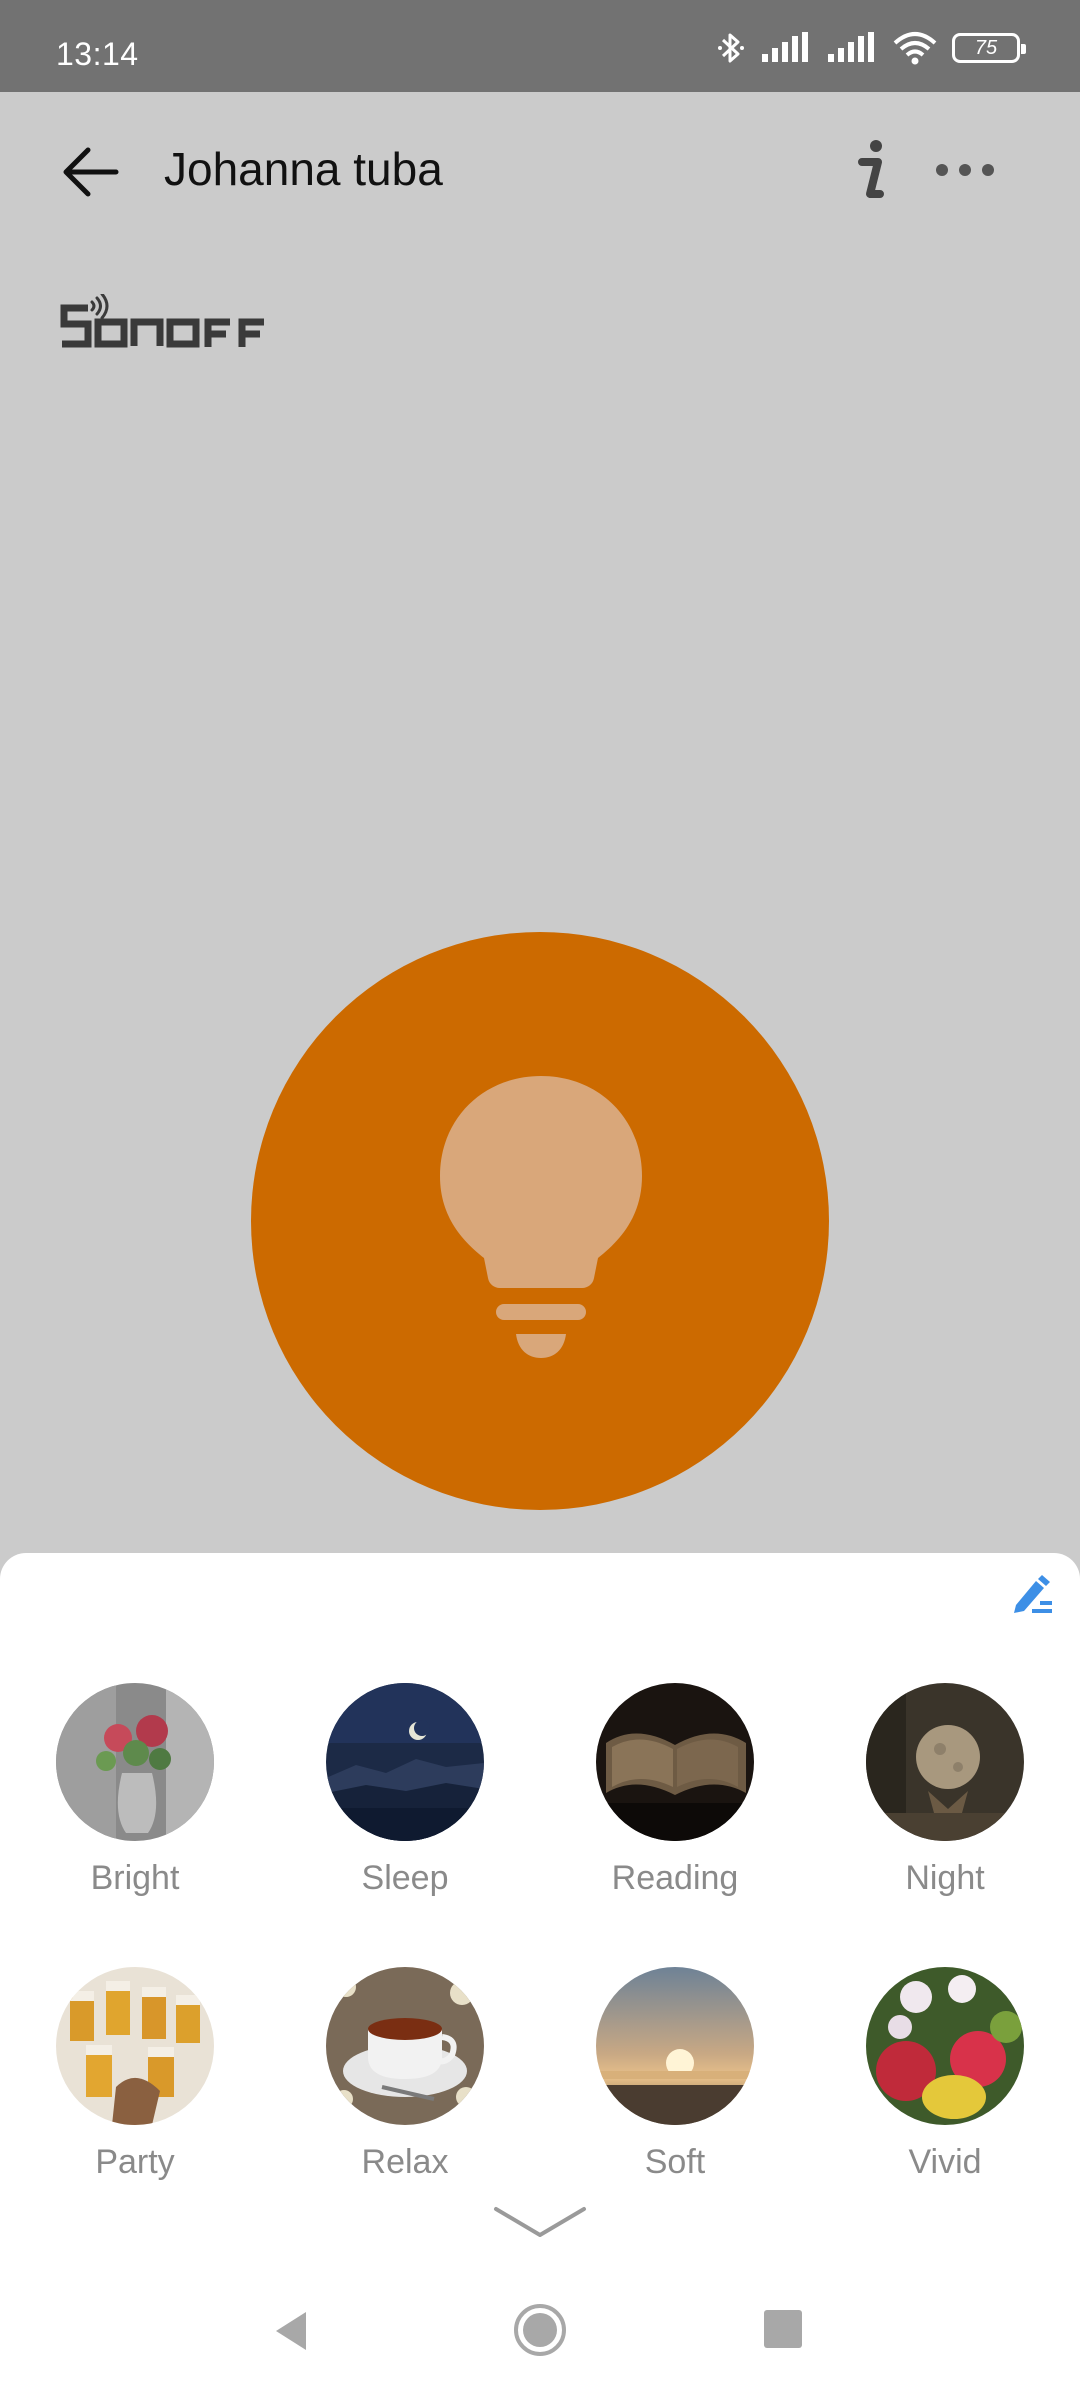 Image resolution: width=1080 pixels, height=2400 pixels. What do you see at coordinates (293, 2331) in the screenshot?
I see `nav-back-icon` at bounding box center [293, 2331].